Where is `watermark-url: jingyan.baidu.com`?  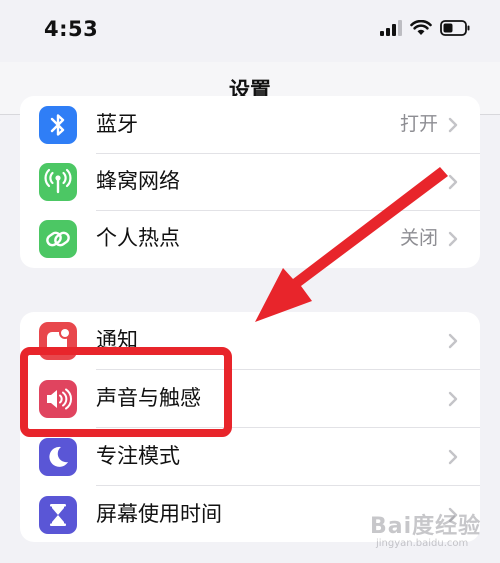
watermark-url: jingyan.baidu.com is located at coordinates (422, 543).